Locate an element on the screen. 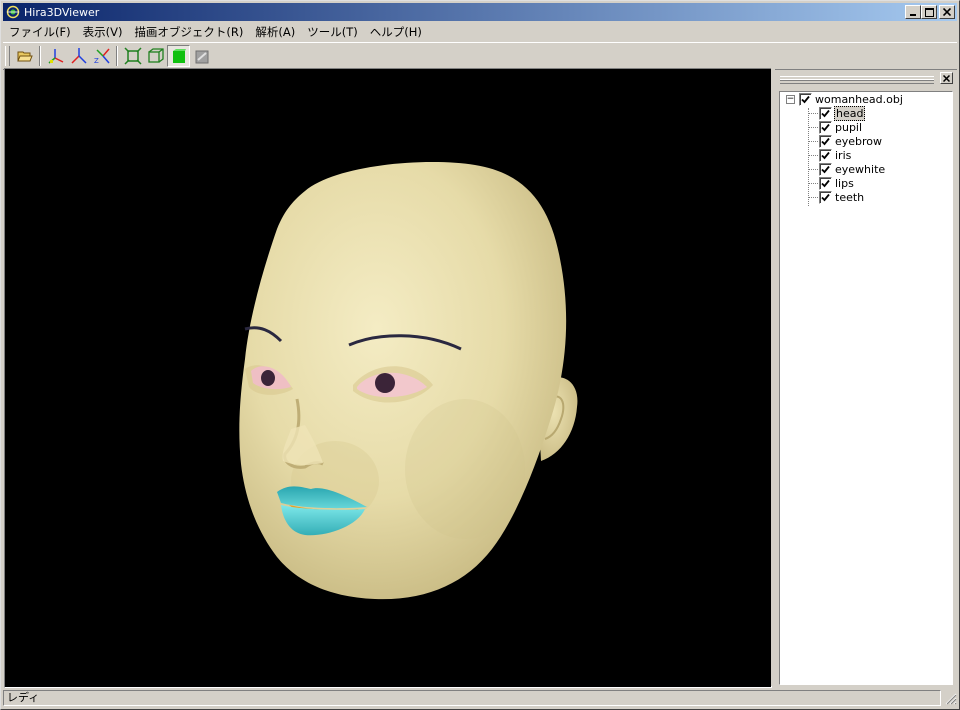 This screenshot has width=960, height=710. tree-item-label: pupil is located at coordinates (849, 127).